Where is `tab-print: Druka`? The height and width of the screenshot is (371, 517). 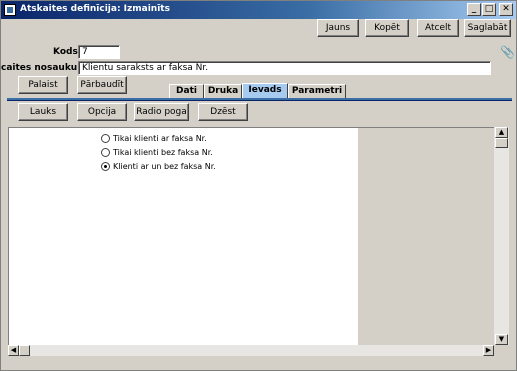 tab-print: Druka is located at coordinates (223, 91).